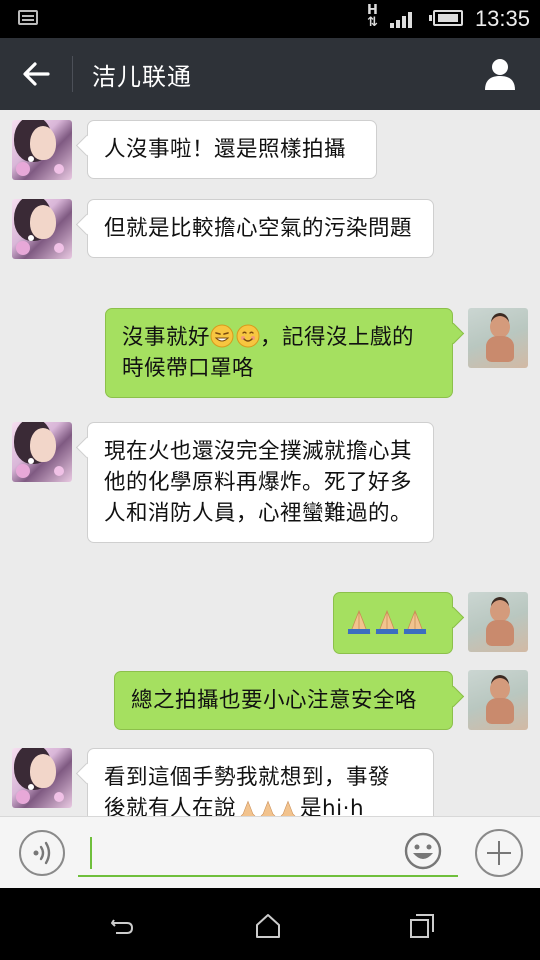 The height and width of the screenshot is (960, 540). What do you see at coordinates (270, 19) in the screenshot?
I see `status-bar: H ⇅ 13:35` at bounding box center [270, 19].